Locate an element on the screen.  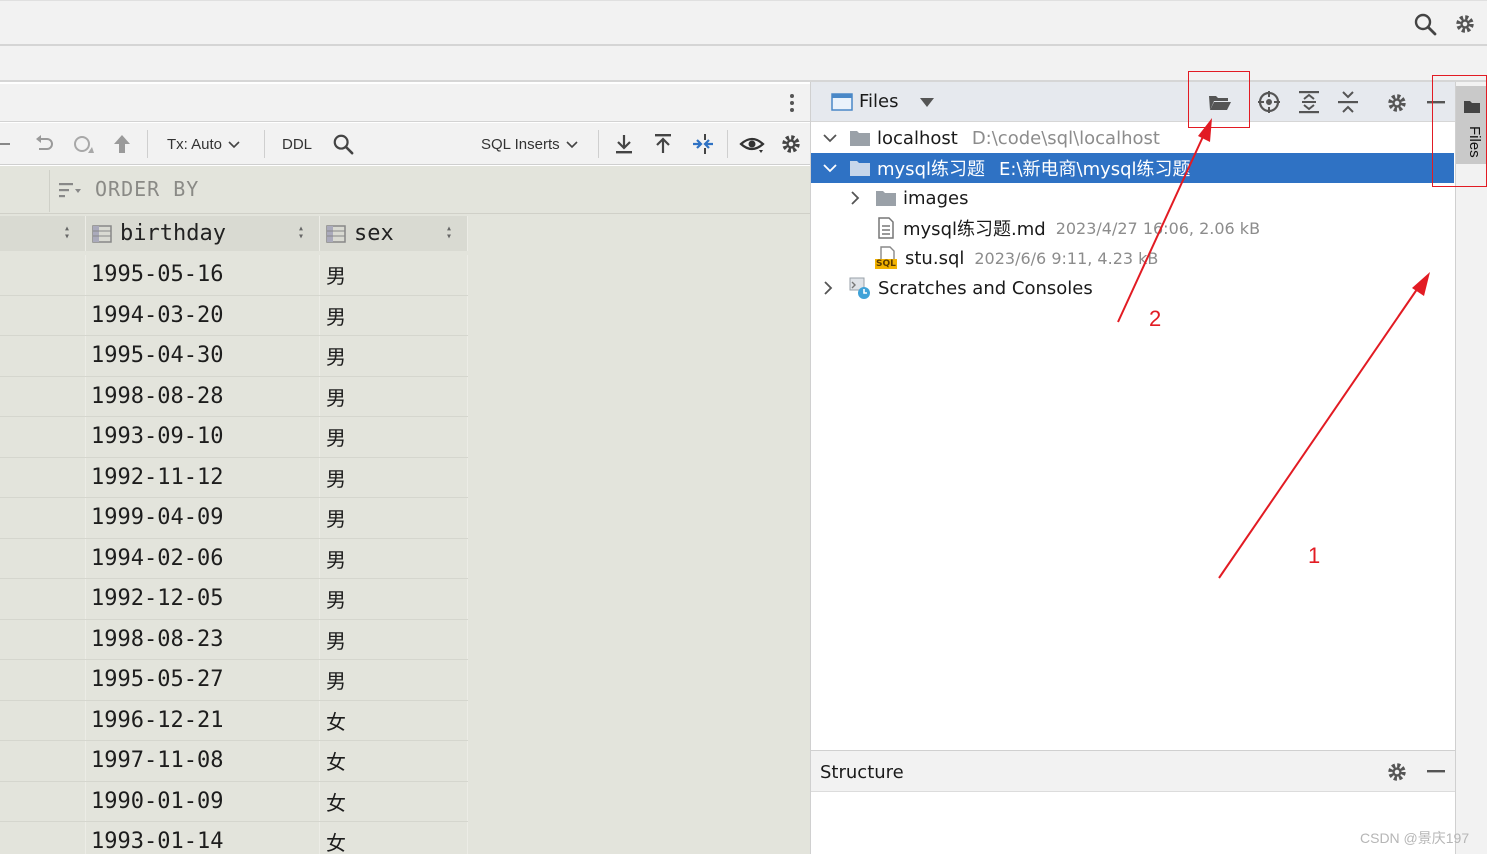
table-row: 1994-02-06 男 is located at coordinates (234, 558).